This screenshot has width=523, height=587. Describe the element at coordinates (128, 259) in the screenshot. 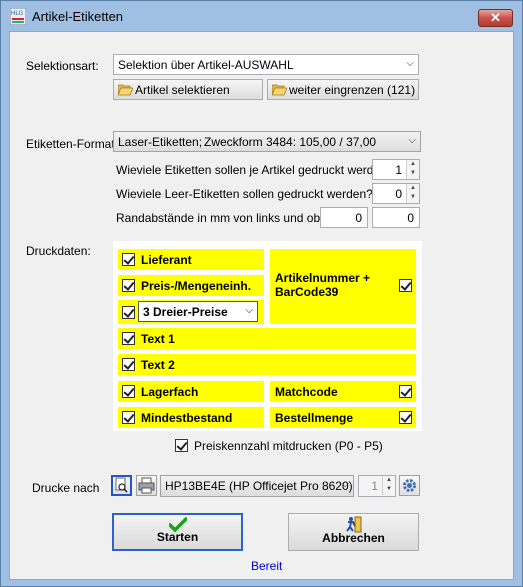

I see `lieferant-checkbox` at that location.